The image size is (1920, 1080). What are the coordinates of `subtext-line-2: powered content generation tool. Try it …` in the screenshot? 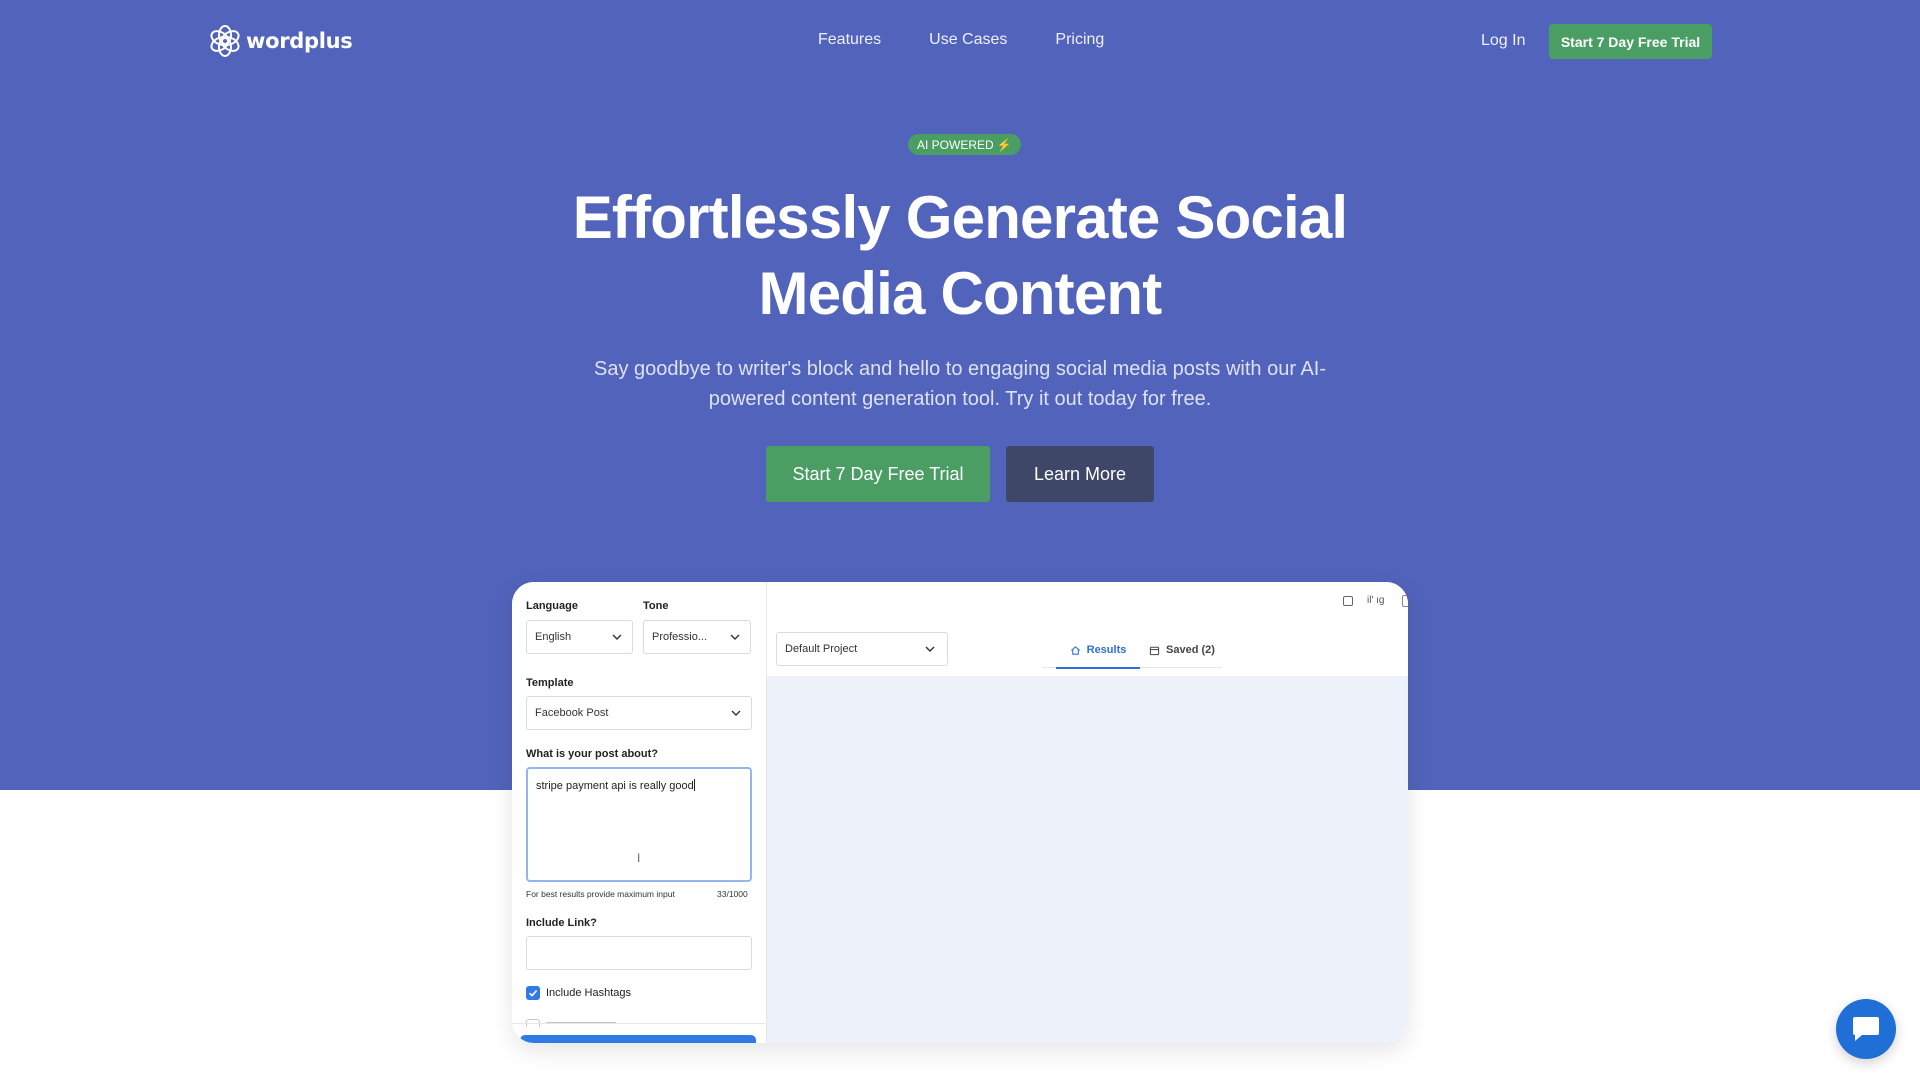 It's located at (960, 399).